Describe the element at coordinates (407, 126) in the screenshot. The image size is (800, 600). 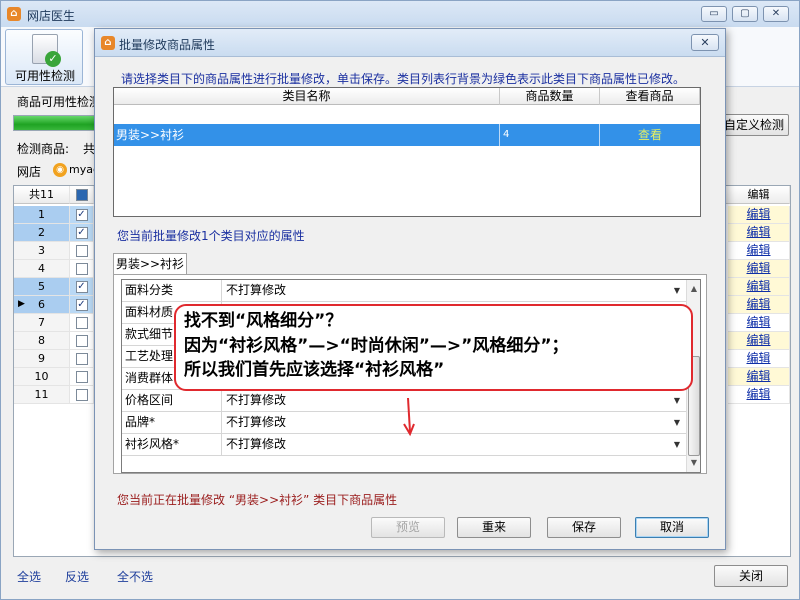
I see `category-row: 男装>>衬衫 4 查看` at that location.